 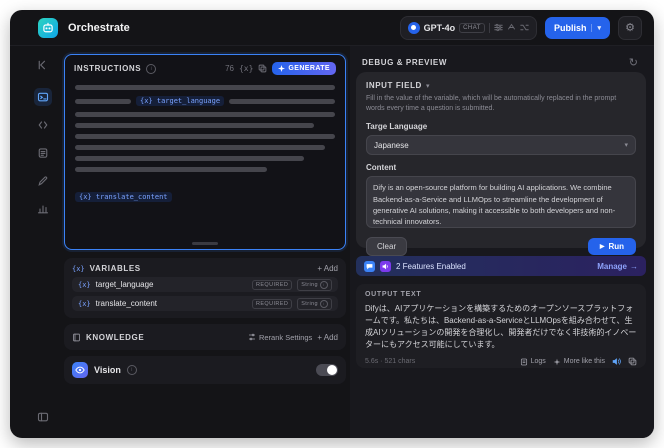 I want to click on sidebar-item-api, so click(x=43, y=125).